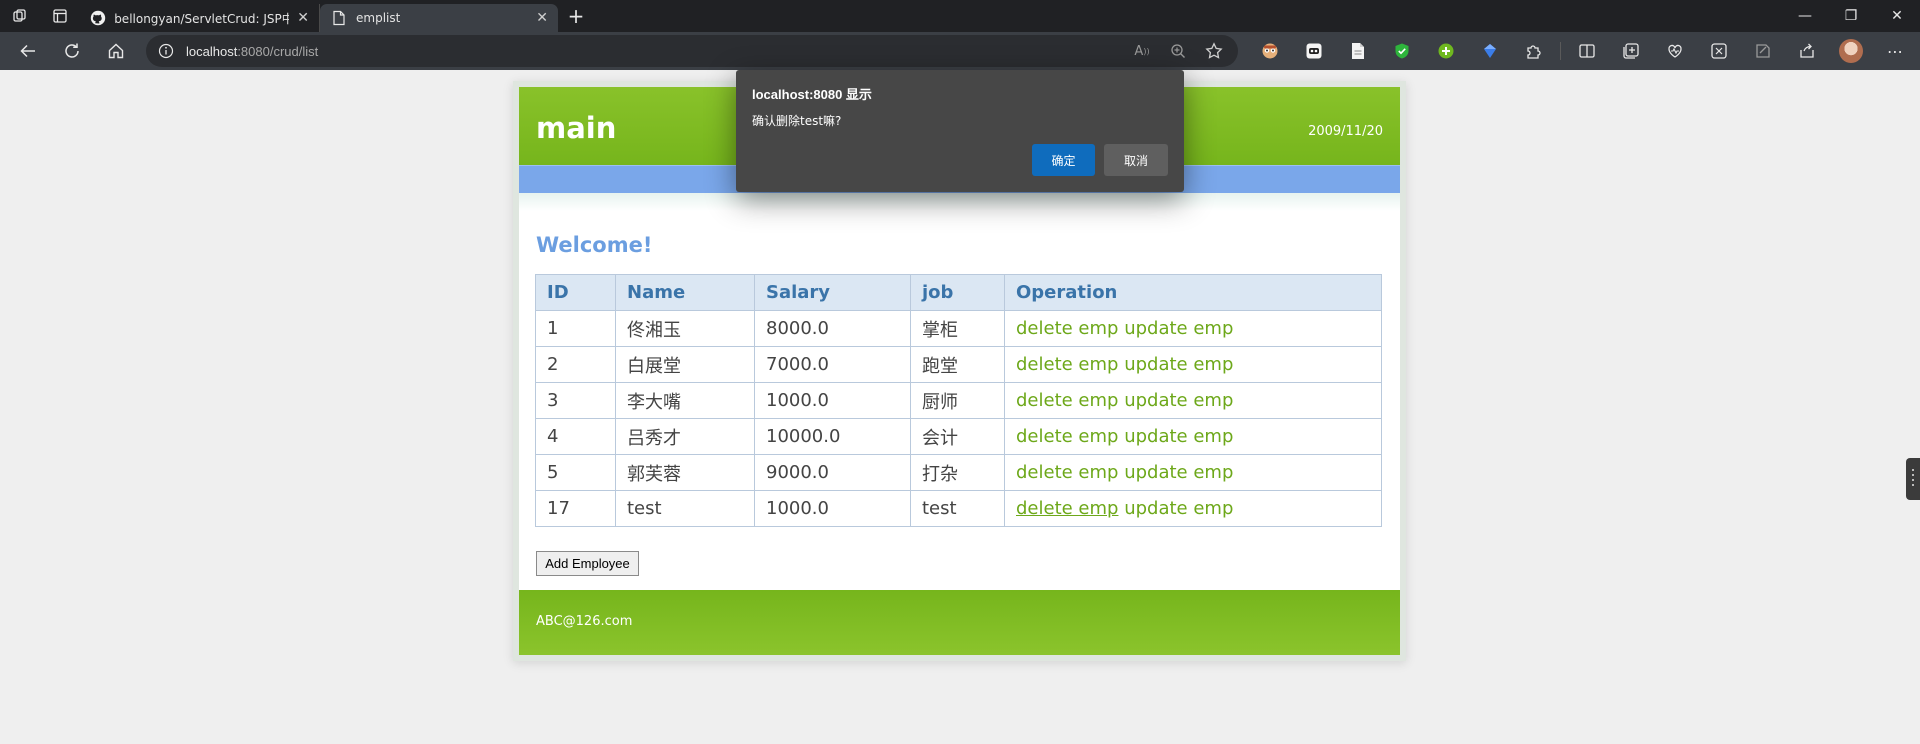 The width and height of the screenshot is (1920, 744). Describe the element at coordinates (812, 94) in the screenshot. I see `dialog-title: localhost:8080 显示` at that location.